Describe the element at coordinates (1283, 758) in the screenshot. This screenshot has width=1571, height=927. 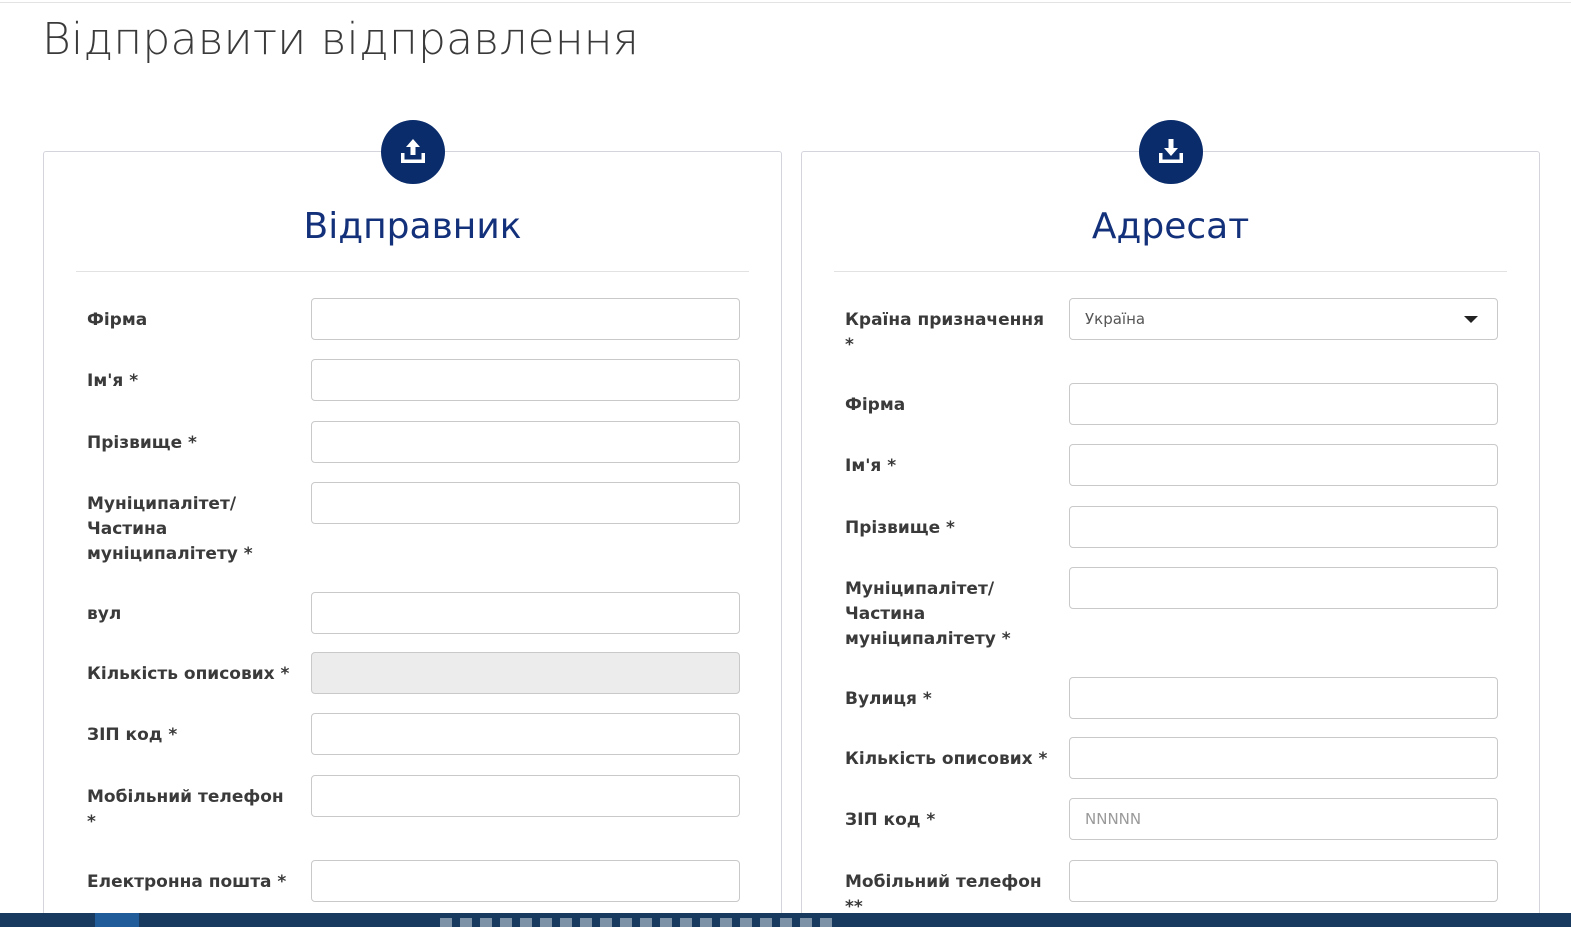
I see `recipient-house-number-input` at that location.